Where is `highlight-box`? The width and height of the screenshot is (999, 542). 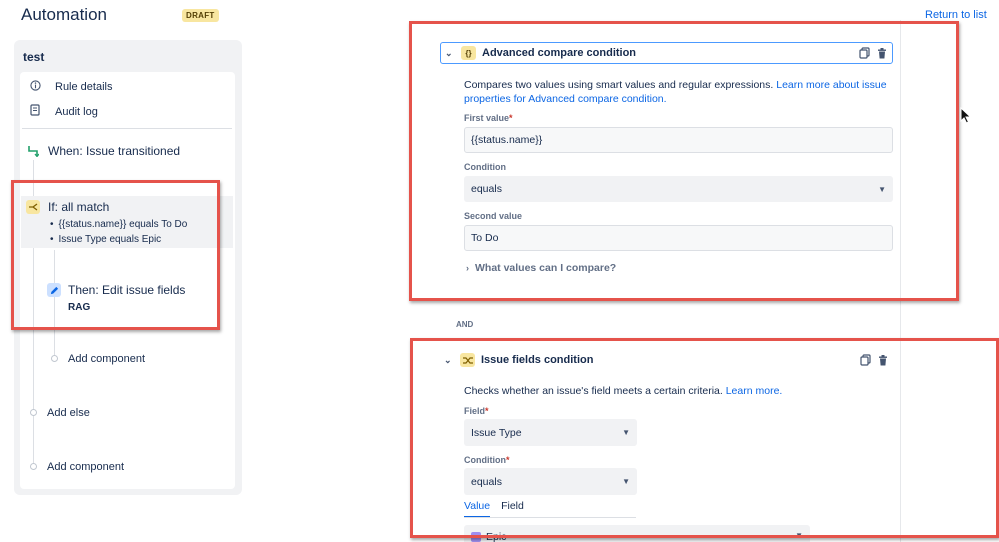
highlight-box is located at coordinates (115, 255).